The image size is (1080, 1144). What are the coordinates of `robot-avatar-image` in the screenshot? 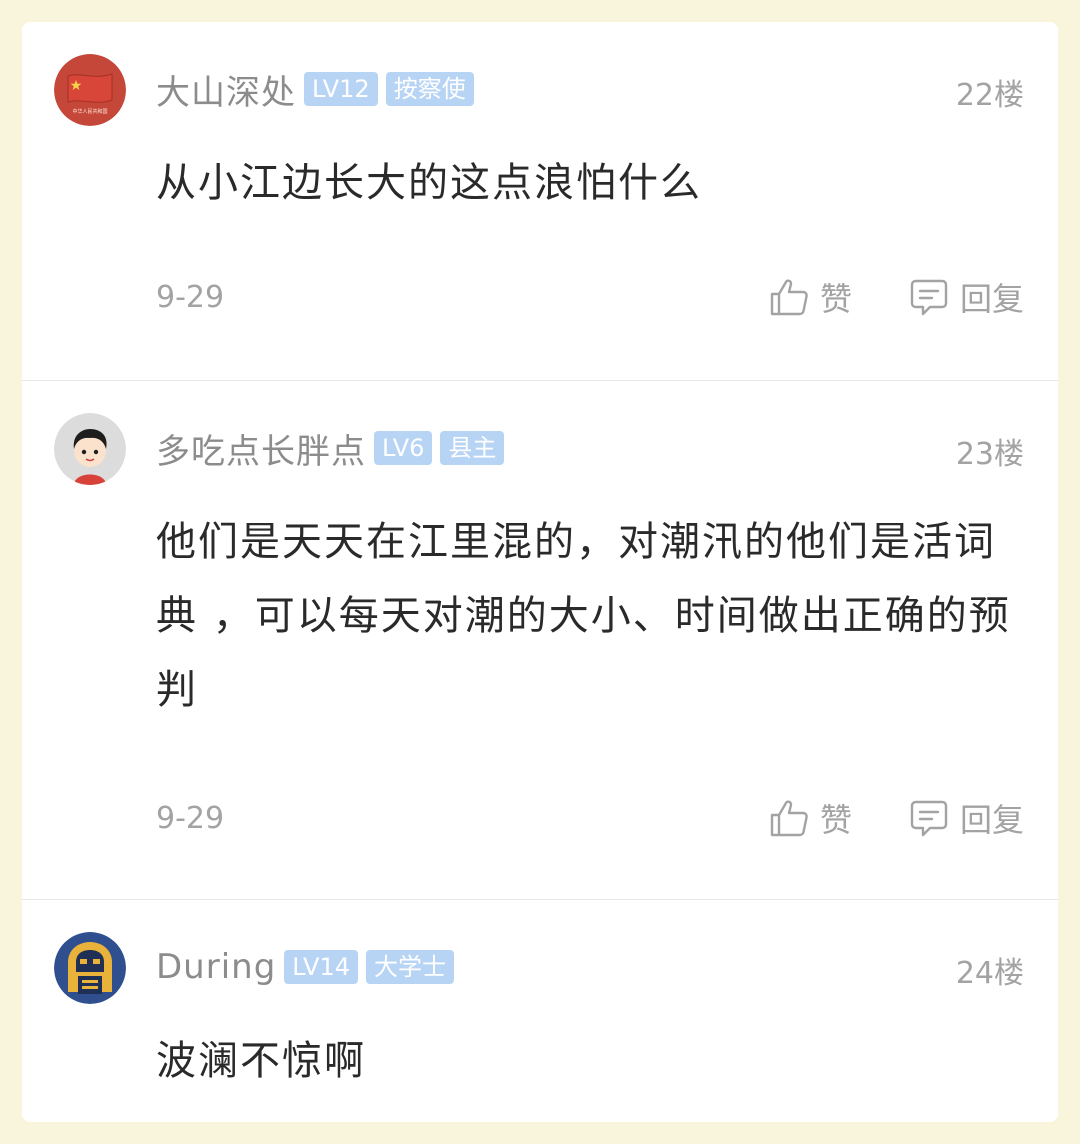 It's located at (90, 968).